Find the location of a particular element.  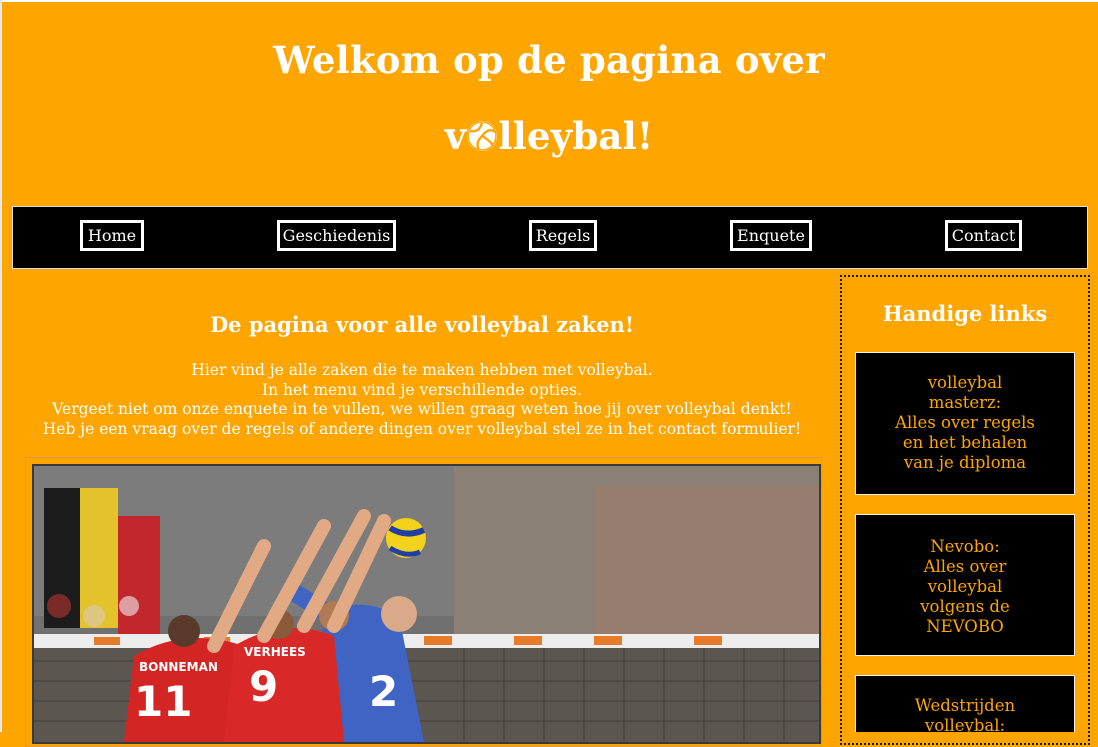

nav-regels: Regels is located at coordinates (563, 235).